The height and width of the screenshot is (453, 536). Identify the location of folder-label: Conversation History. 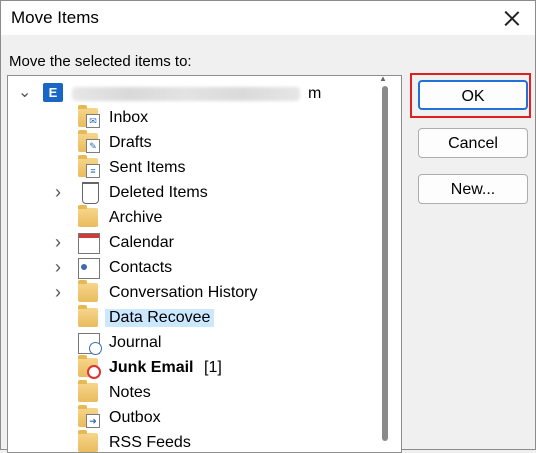
(183, 292).